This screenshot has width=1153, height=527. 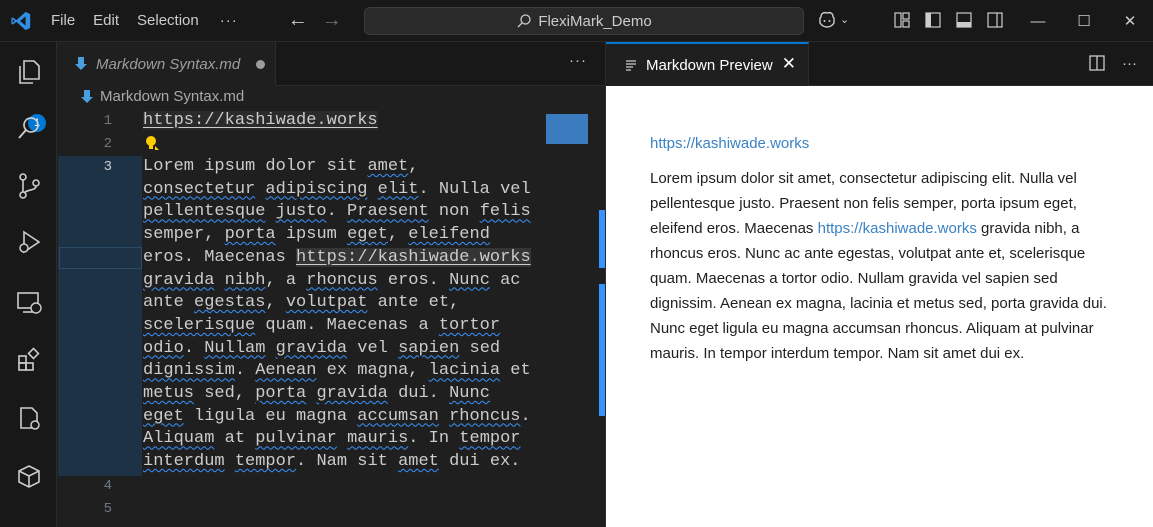 What do you see at coordinates (301, 302) in the screenshot?
I see `code-wrapped-line: ante egestas, volutpat ante et,` at bounding box center [301, 302].